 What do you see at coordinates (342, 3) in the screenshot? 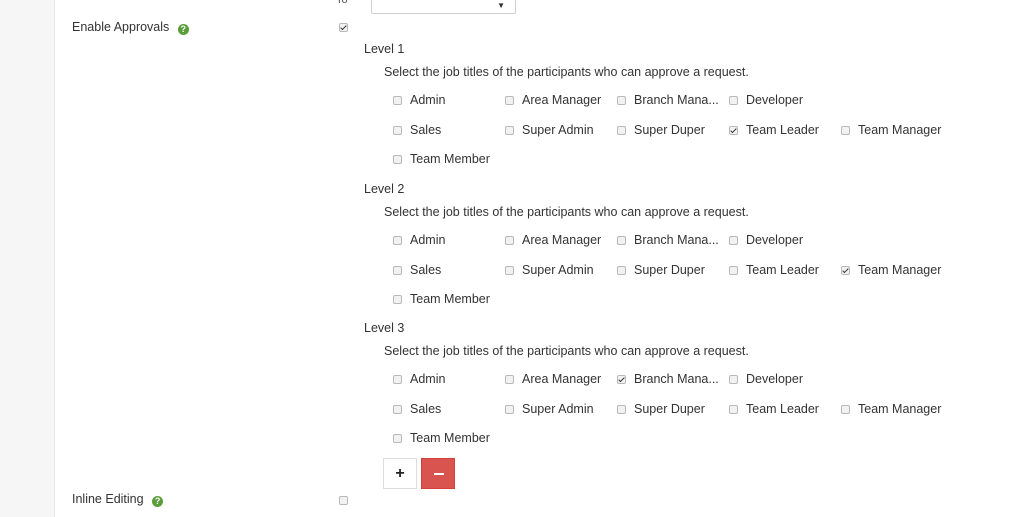
I see `to-label: To` at bounding box center [342, 3].